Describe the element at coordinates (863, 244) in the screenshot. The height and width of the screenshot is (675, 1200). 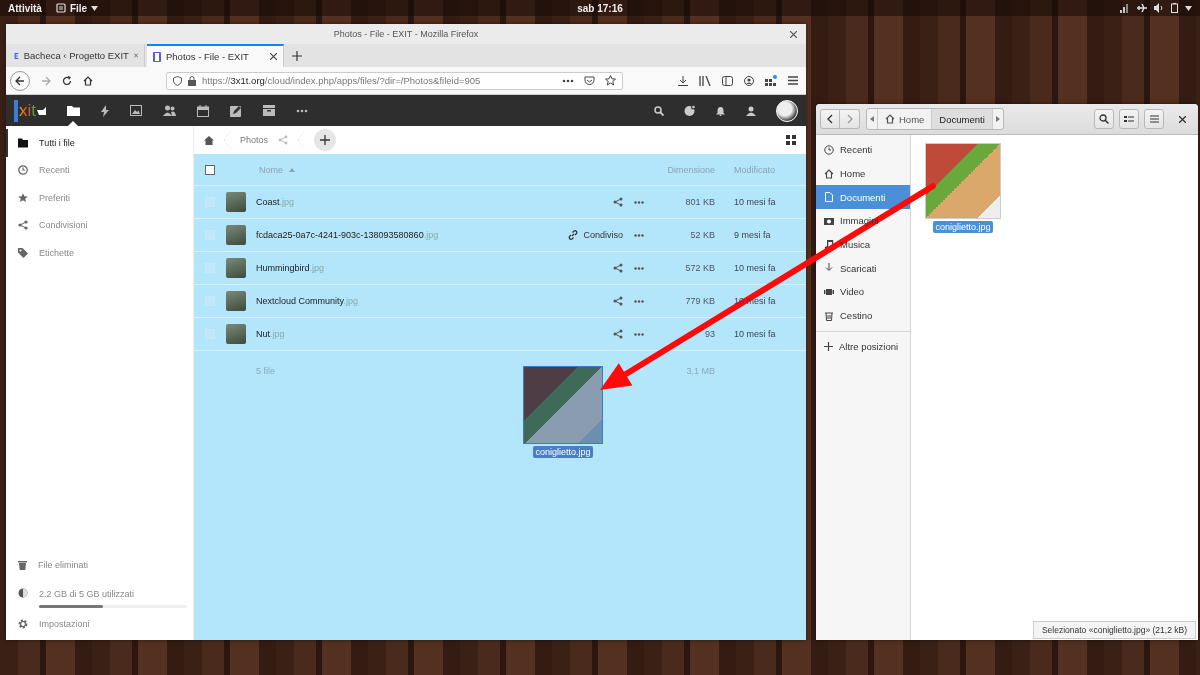
I see `places-item: Musica` at that location.